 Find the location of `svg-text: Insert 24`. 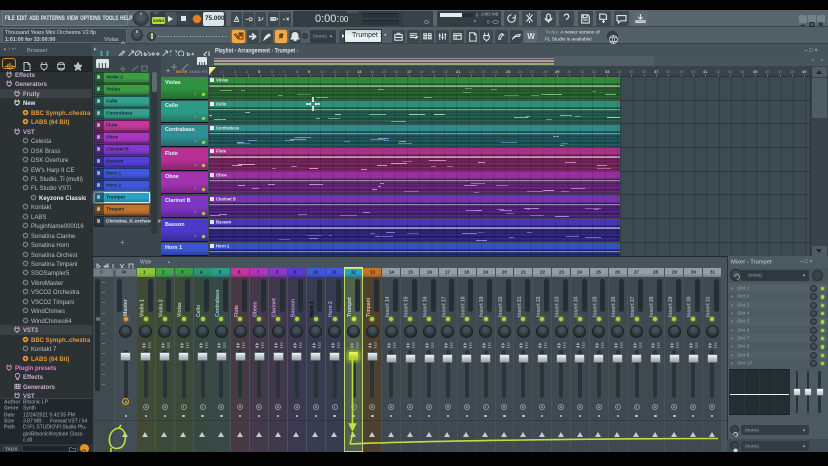

svg-text: Insert 24 is located at coordinates (577, 306).